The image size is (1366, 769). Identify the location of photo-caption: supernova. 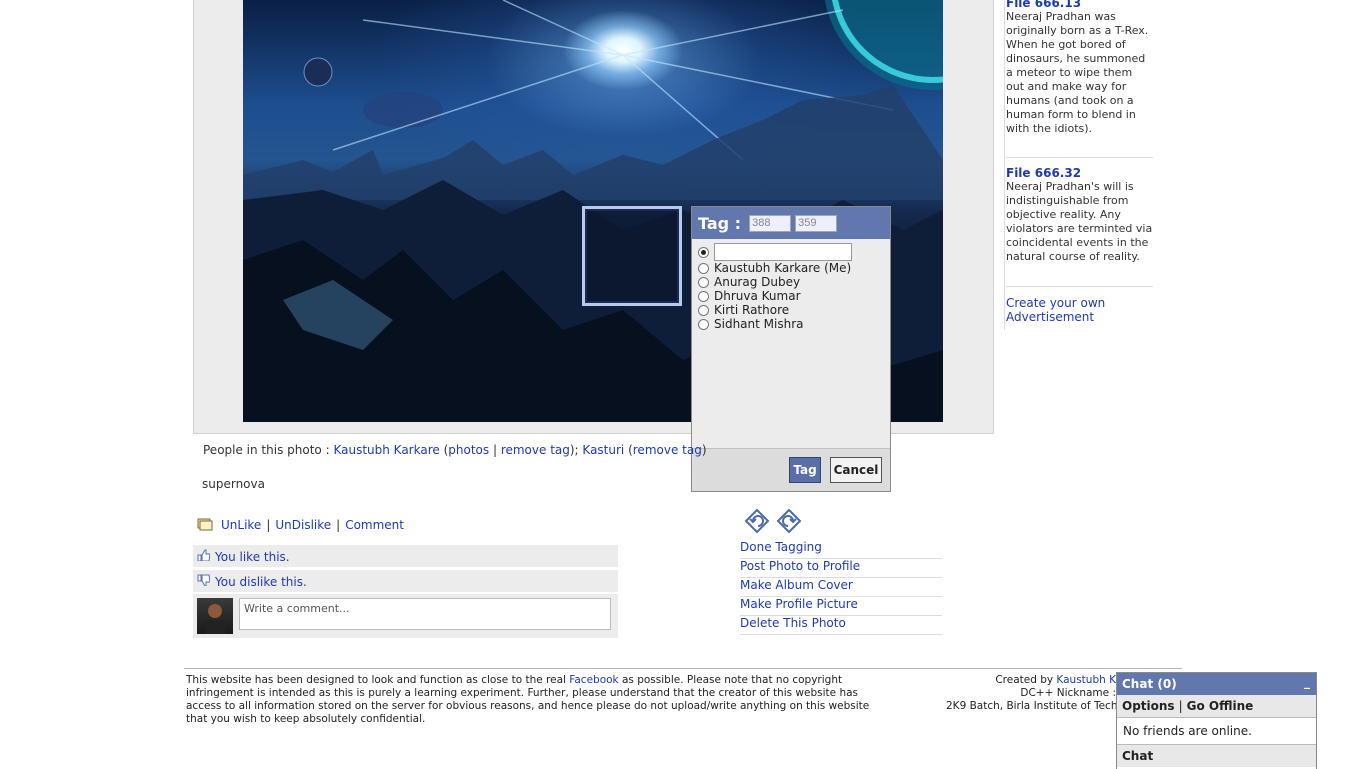
(233, 484).